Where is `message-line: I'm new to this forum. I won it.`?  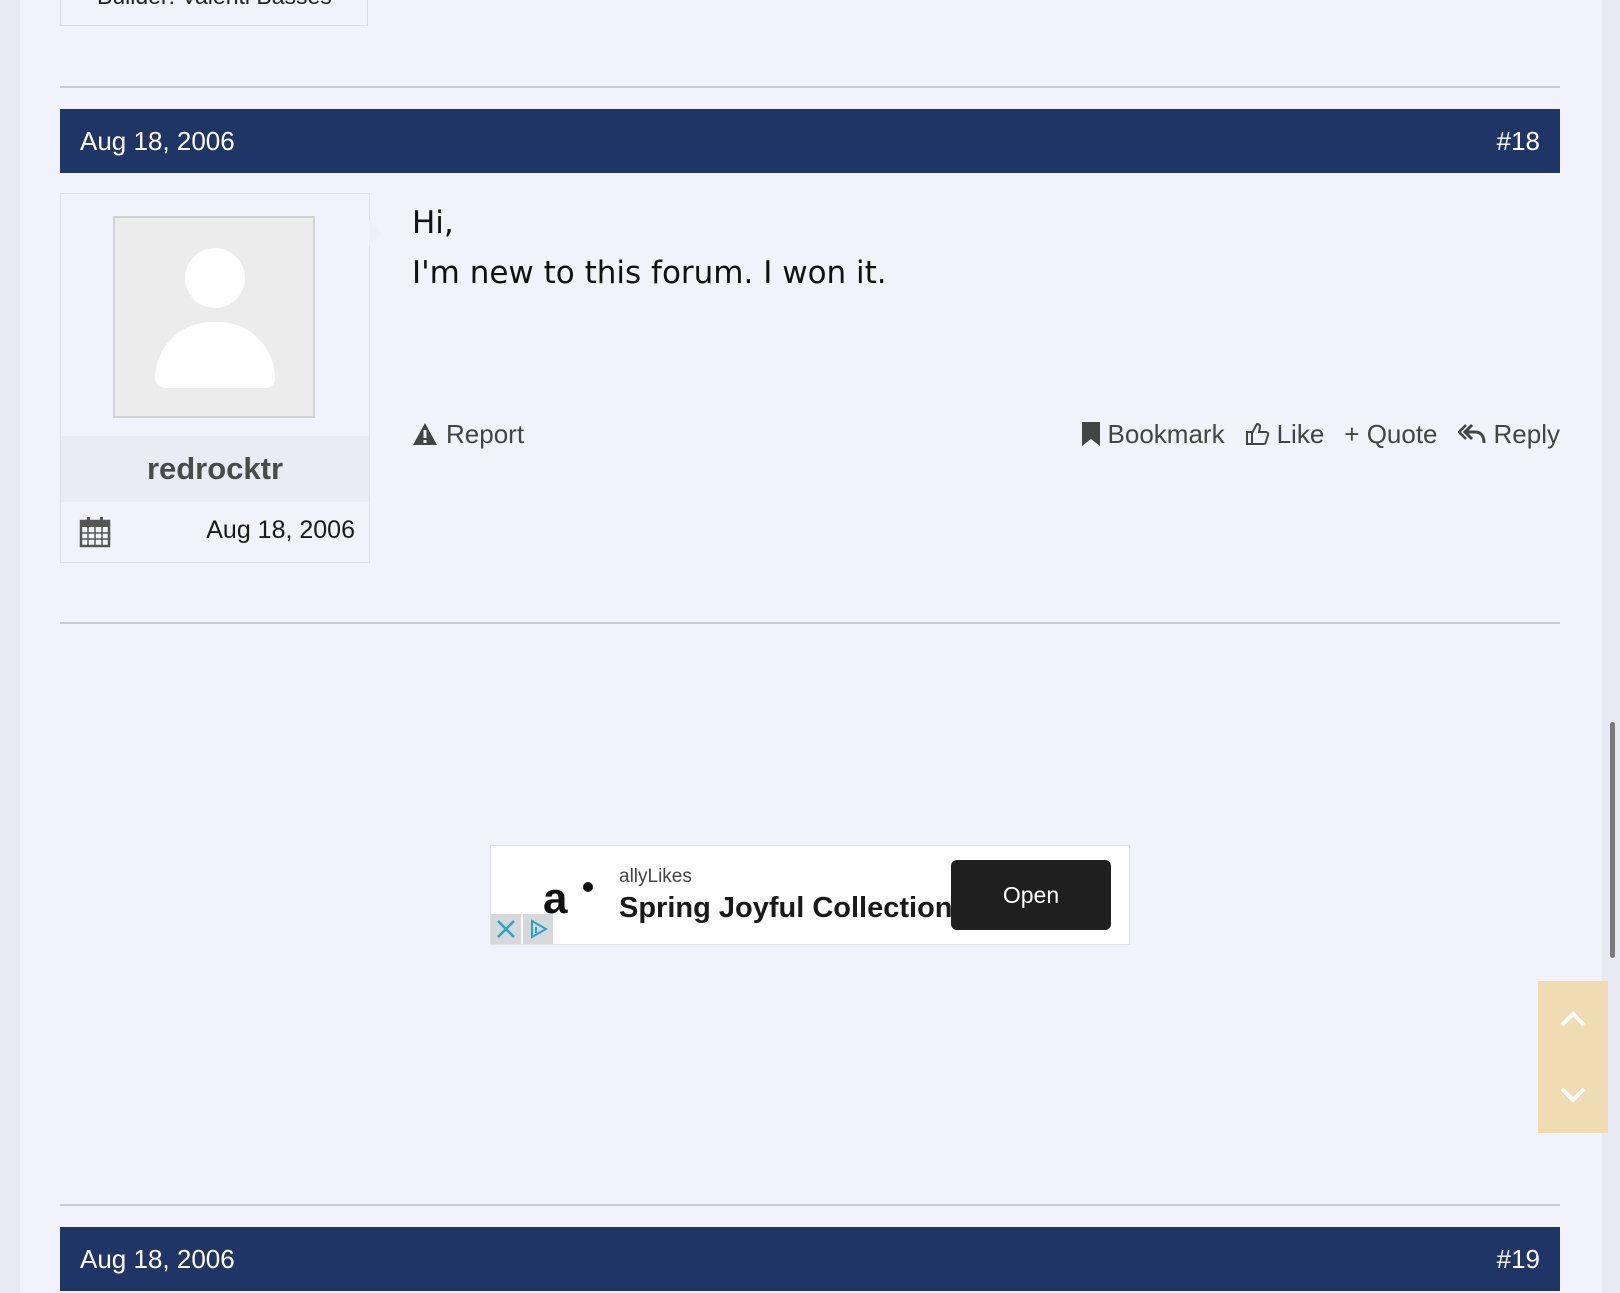 message-line: I'm new to this forum. I won it. is located at coordinates (649, 273).